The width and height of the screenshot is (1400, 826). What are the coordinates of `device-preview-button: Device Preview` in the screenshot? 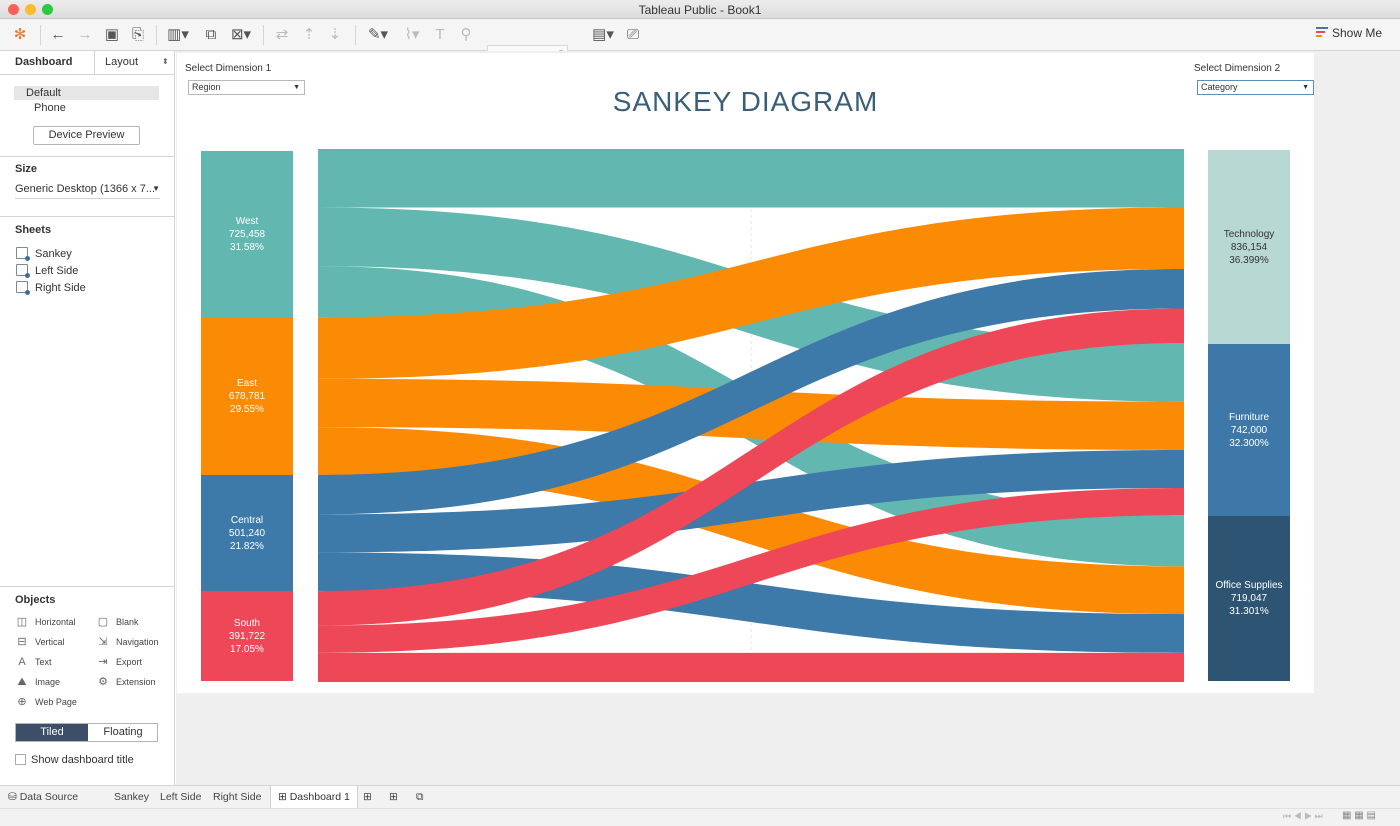 It's located at (86, 135).